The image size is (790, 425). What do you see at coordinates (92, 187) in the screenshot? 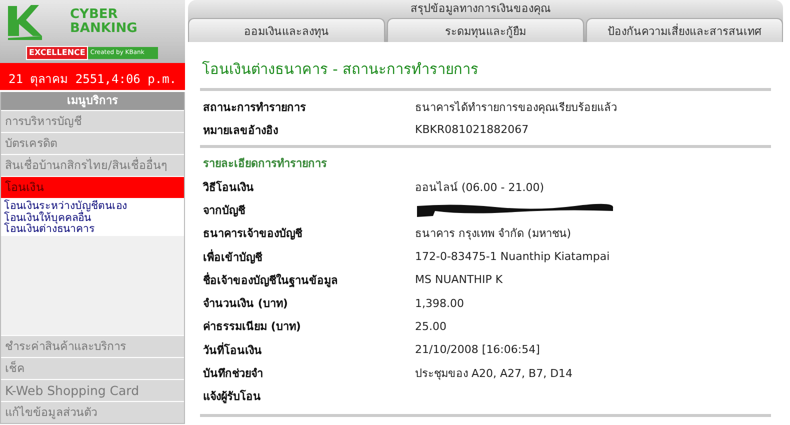
I see `menu-item: โอนเงิน` at bounding box center [92, 187].